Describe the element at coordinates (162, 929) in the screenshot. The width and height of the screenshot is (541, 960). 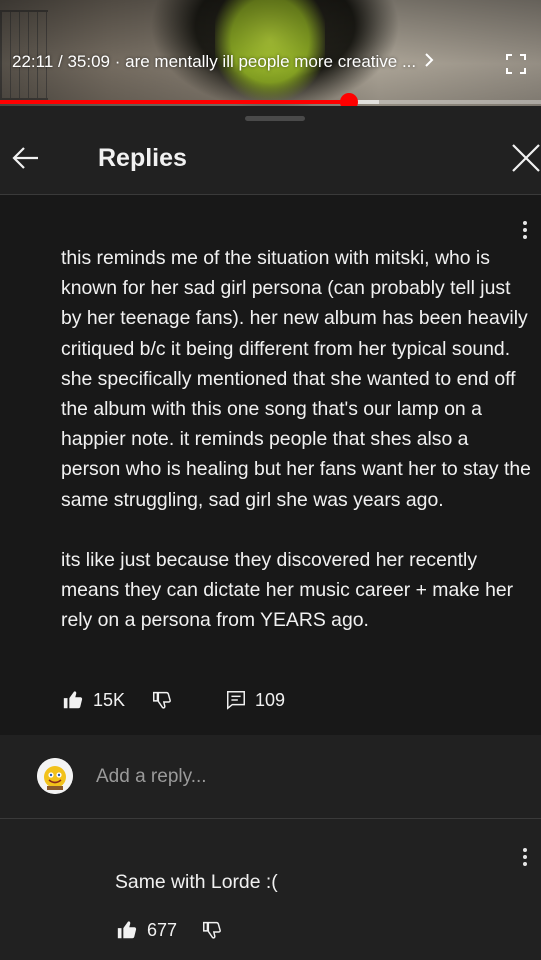
I see `like-count: 677` at that location.